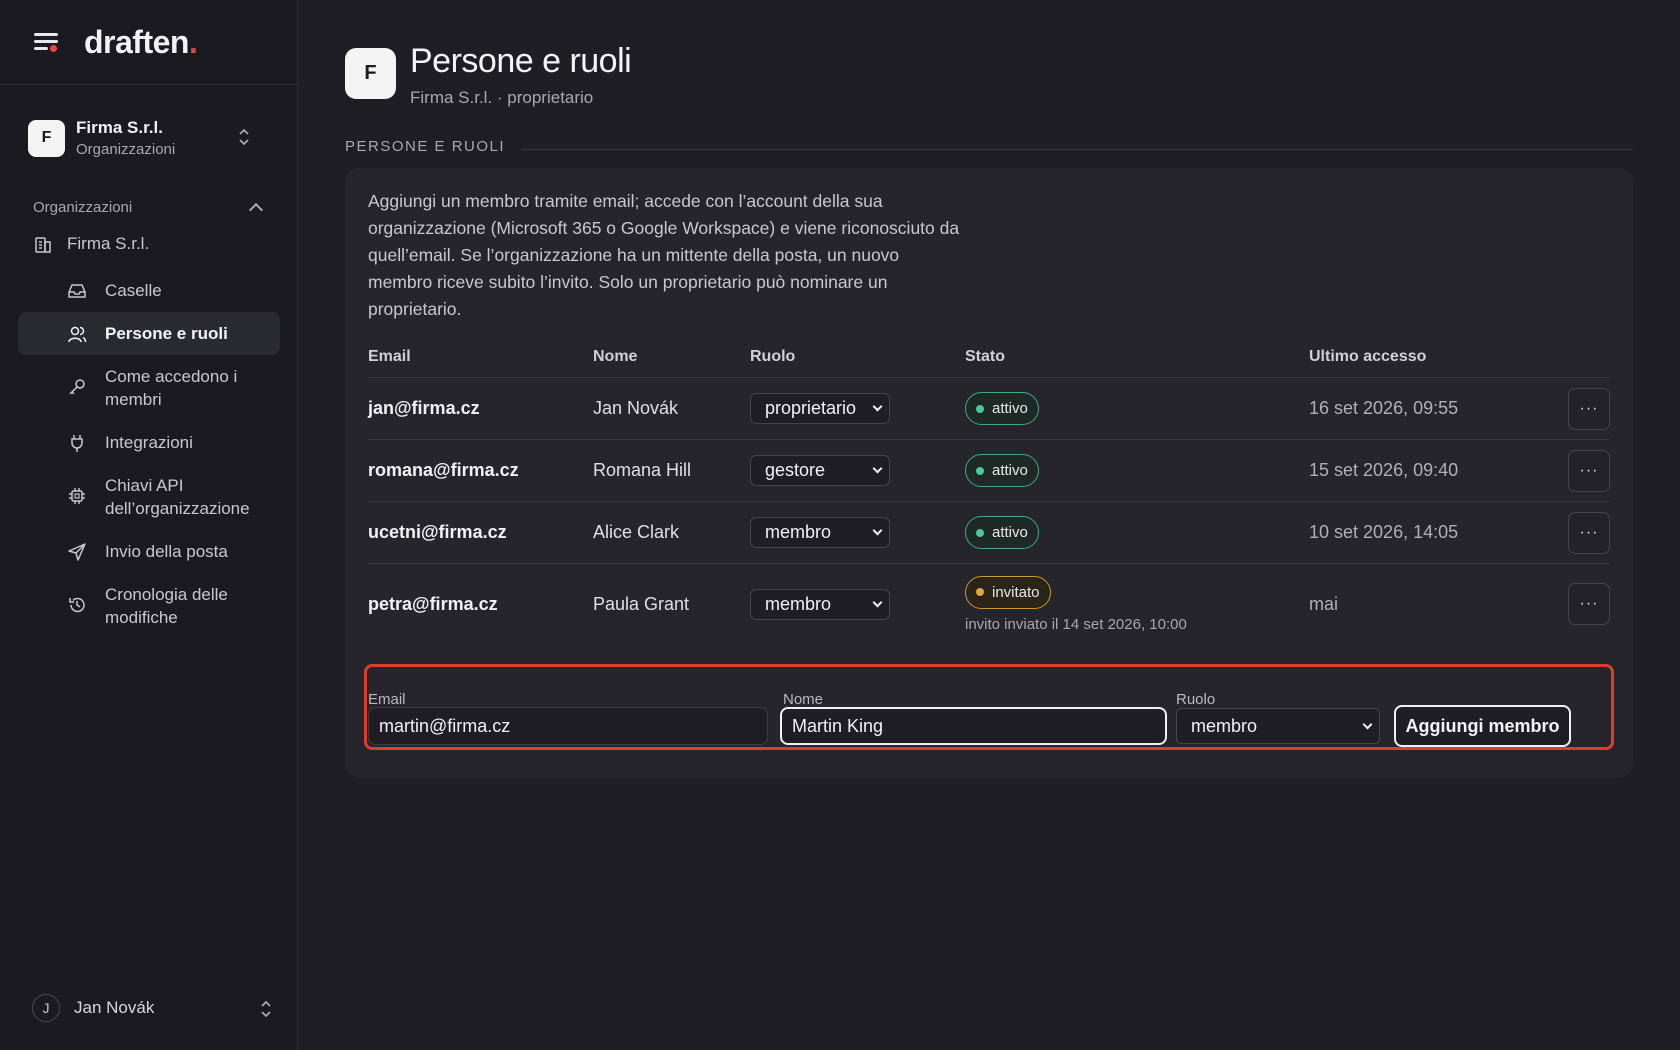 This screenshot has height=1050, width=1680. What do you see at coordinates (46, 1008) in the screenshot?
I see `avatar: J` at bounding box center [46, 1008].